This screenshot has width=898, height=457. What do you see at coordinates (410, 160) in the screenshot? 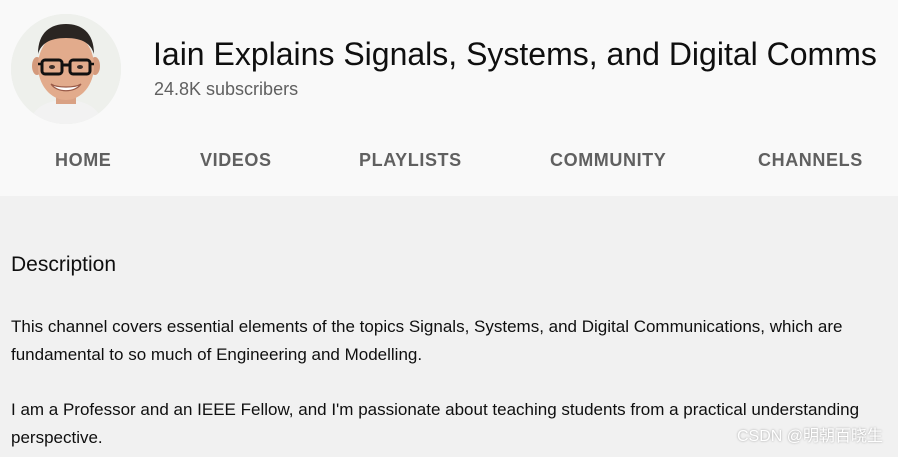
I see `tab-playlists: PLAYLISTS` at bounding box center [410, 160].